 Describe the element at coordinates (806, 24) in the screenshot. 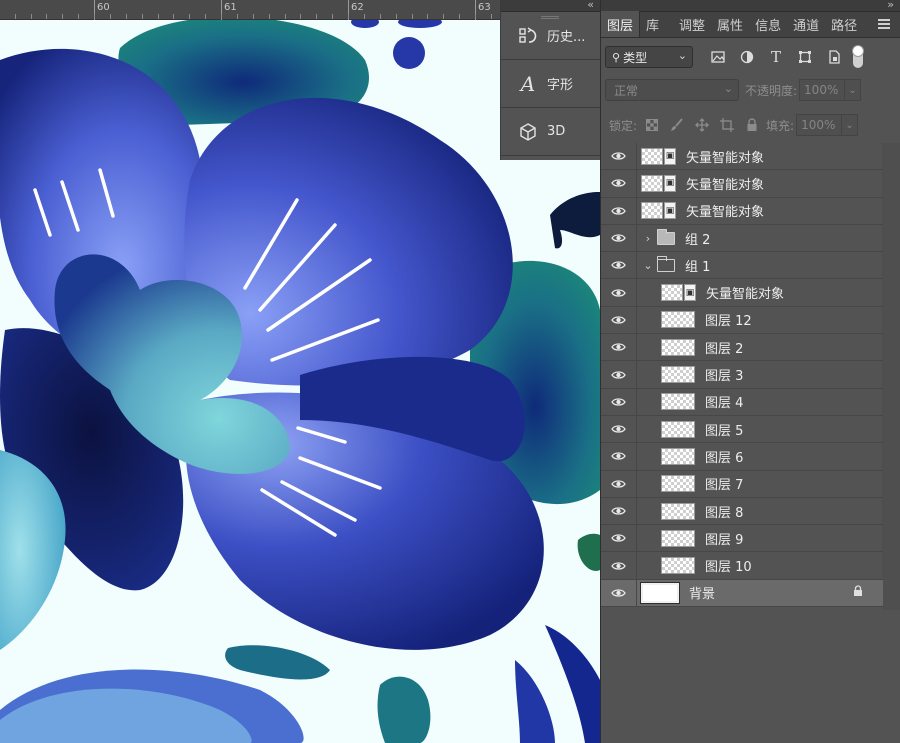

I see `tab-channels: 通道` at that location.